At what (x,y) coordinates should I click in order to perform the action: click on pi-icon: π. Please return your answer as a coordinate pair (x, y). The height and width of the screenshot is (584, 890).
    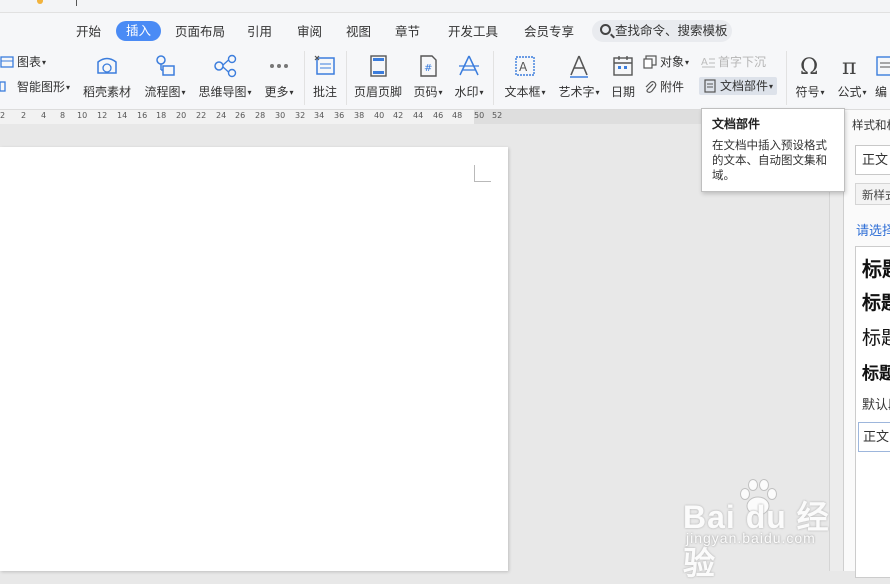
    Looking at the image, I should click on (849, 67).